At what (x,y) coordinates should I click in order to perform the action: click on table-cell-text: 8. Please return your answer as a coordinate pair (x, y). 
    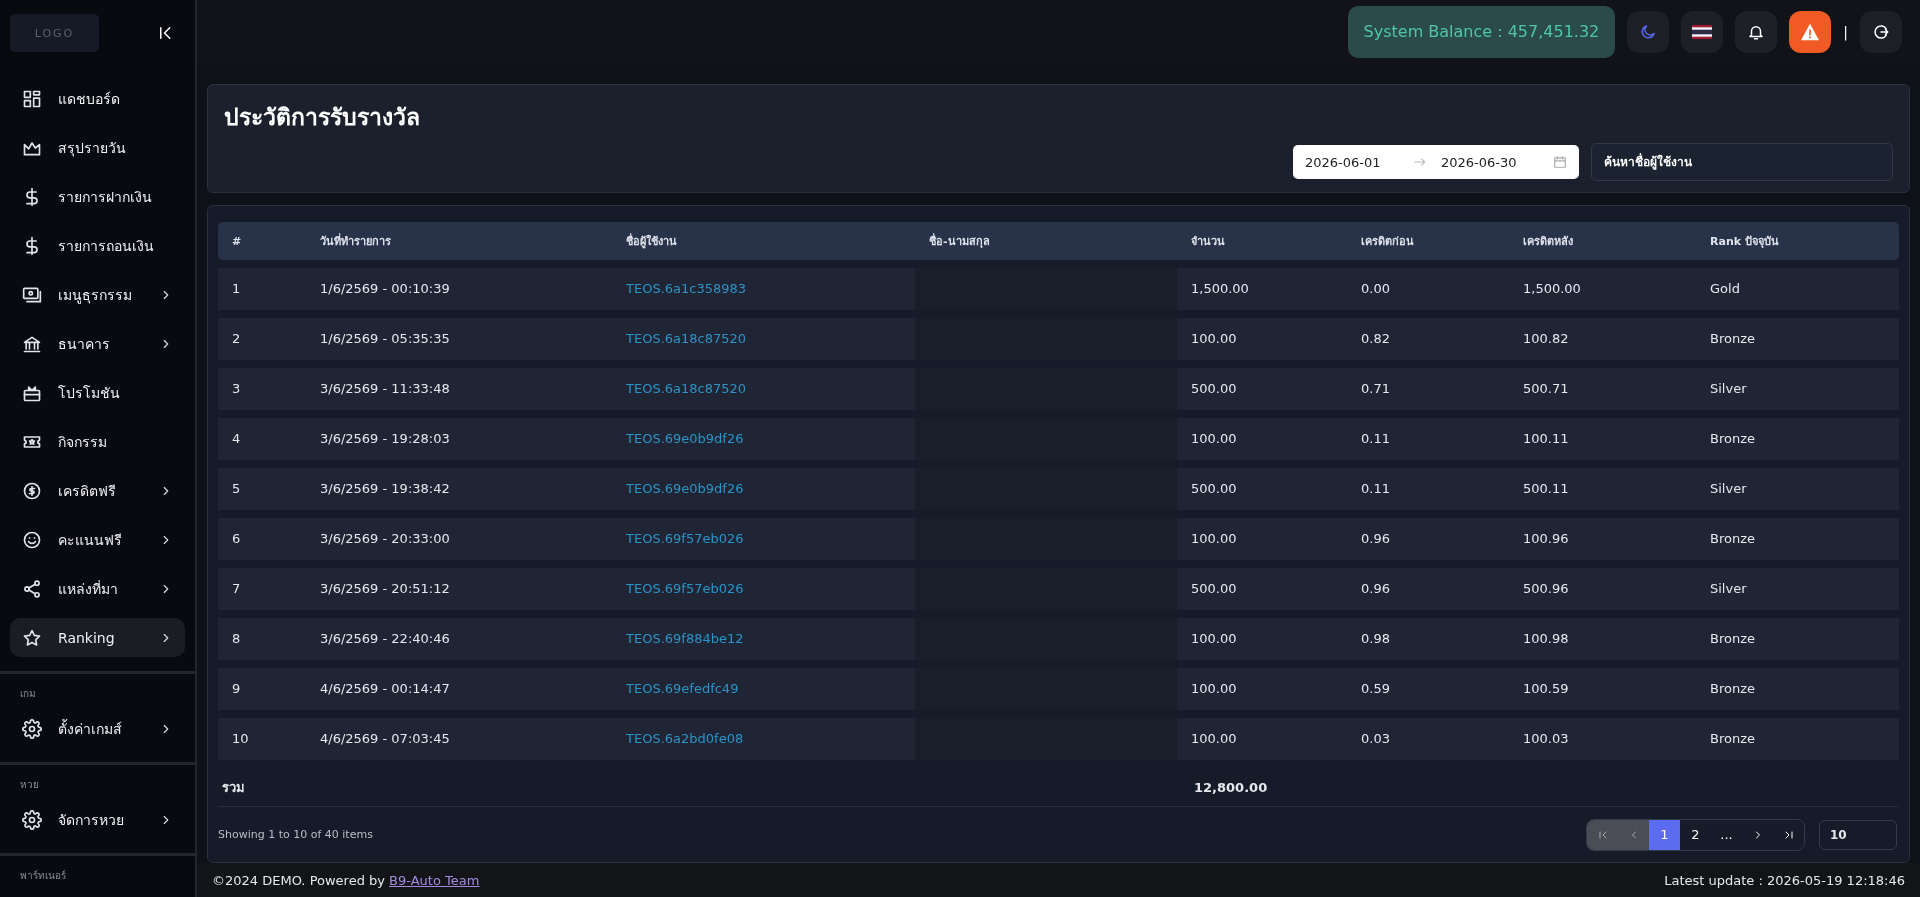
    Looking at the image, I should click on (236, 639).